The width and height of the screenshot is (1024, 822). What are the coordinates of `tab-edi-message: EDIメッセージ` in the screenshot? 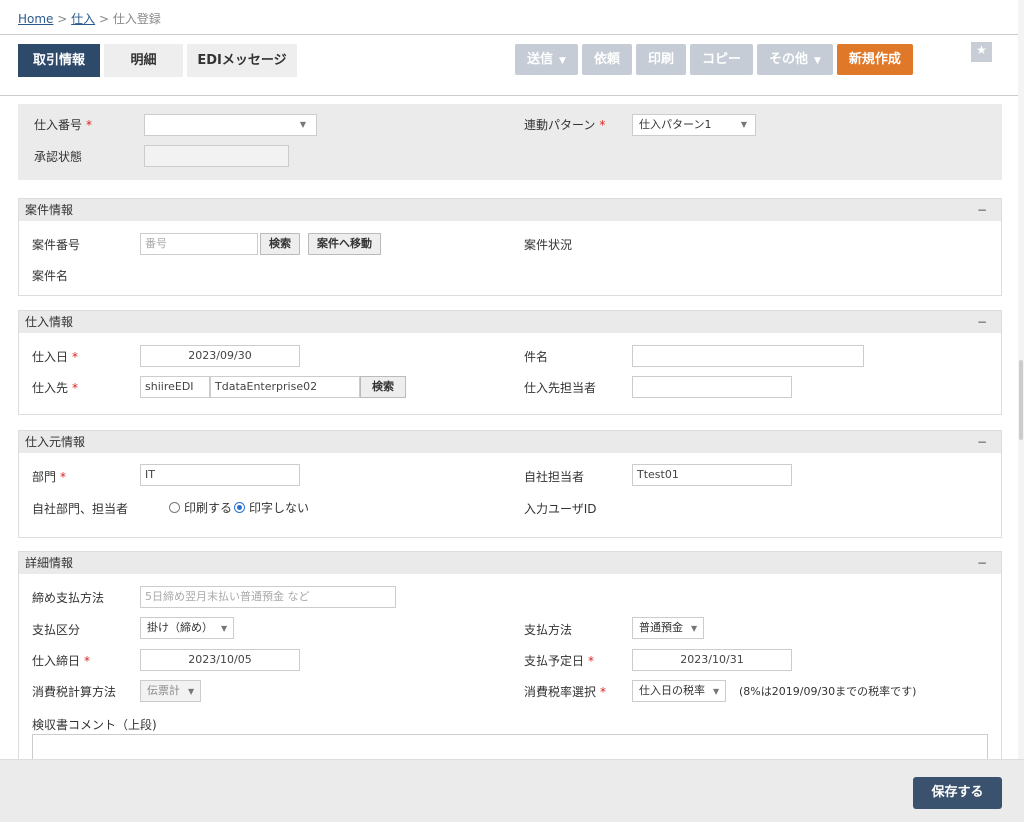 It's located at (242, 60).